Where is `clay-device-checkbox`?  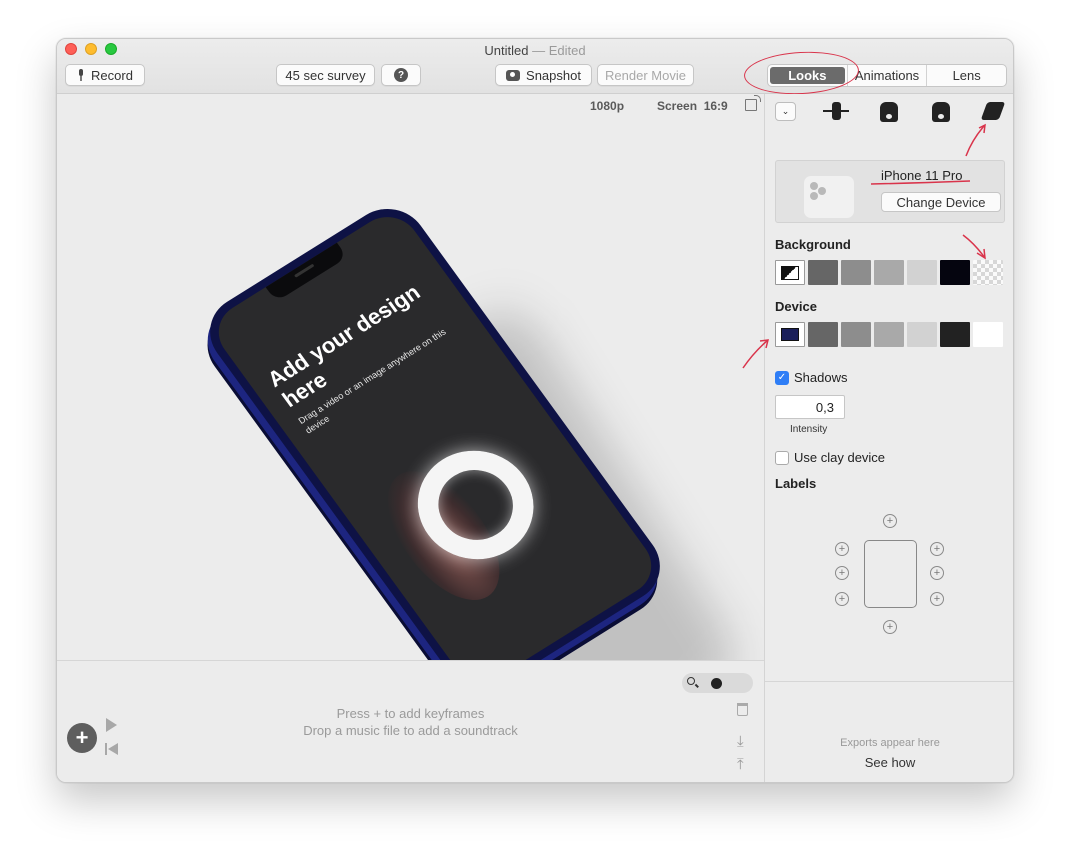 clay-device-checkbox is located at coordinates (782, 457).